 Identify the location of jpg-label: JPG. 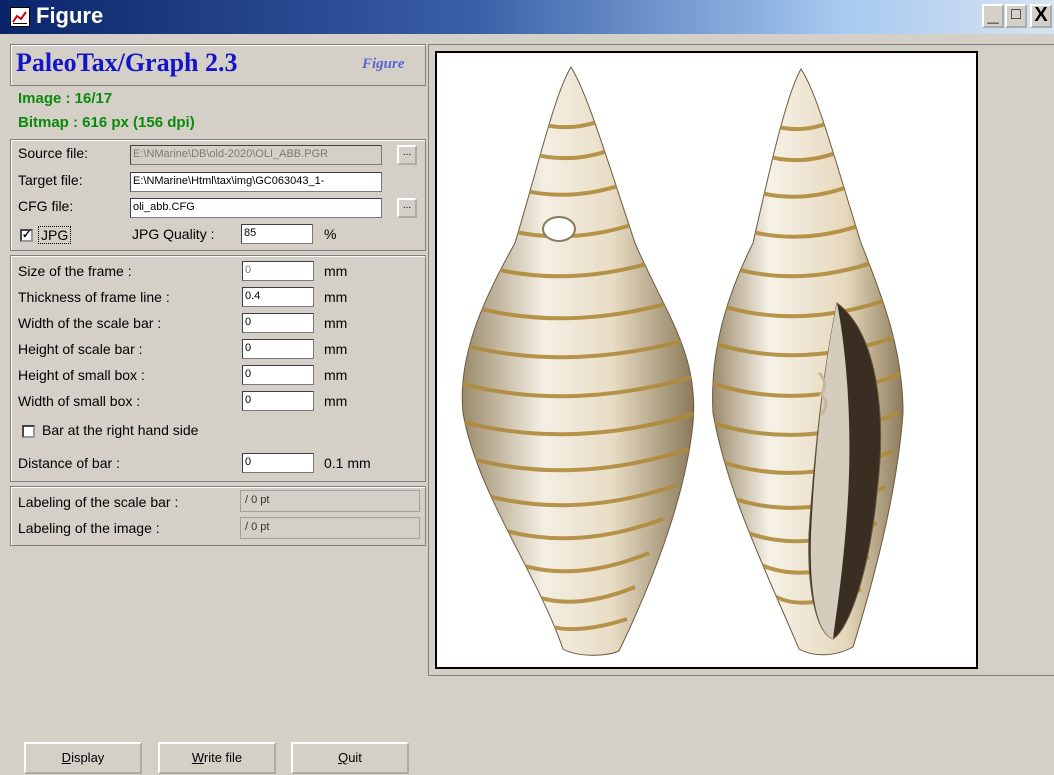
(55, 235).